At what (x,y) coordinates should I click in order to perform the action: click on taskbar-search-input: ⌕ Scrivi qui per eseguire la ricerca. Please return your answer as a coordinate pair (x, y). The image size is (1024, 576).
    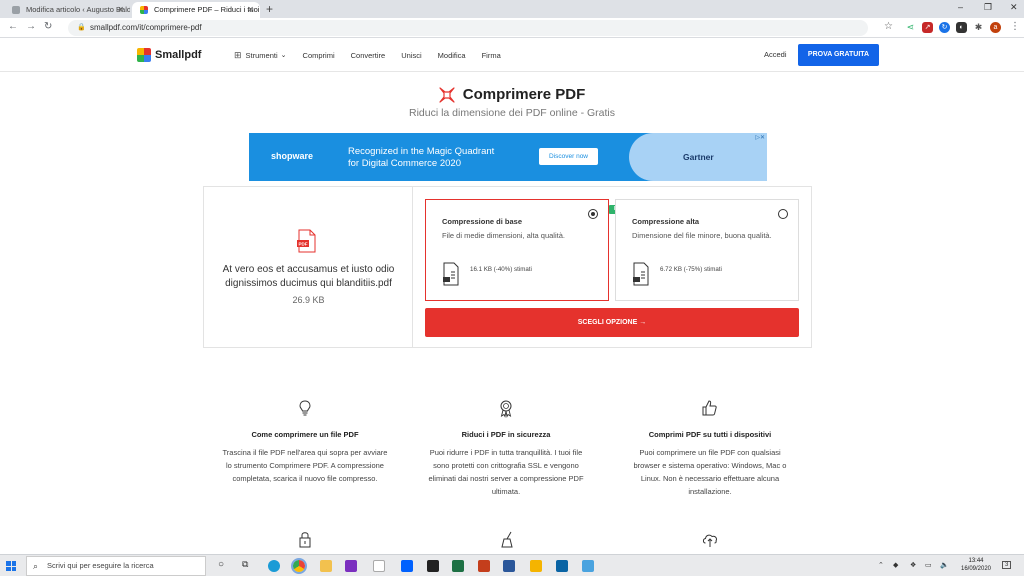
    Looking at the image, I should click on (116, 566).